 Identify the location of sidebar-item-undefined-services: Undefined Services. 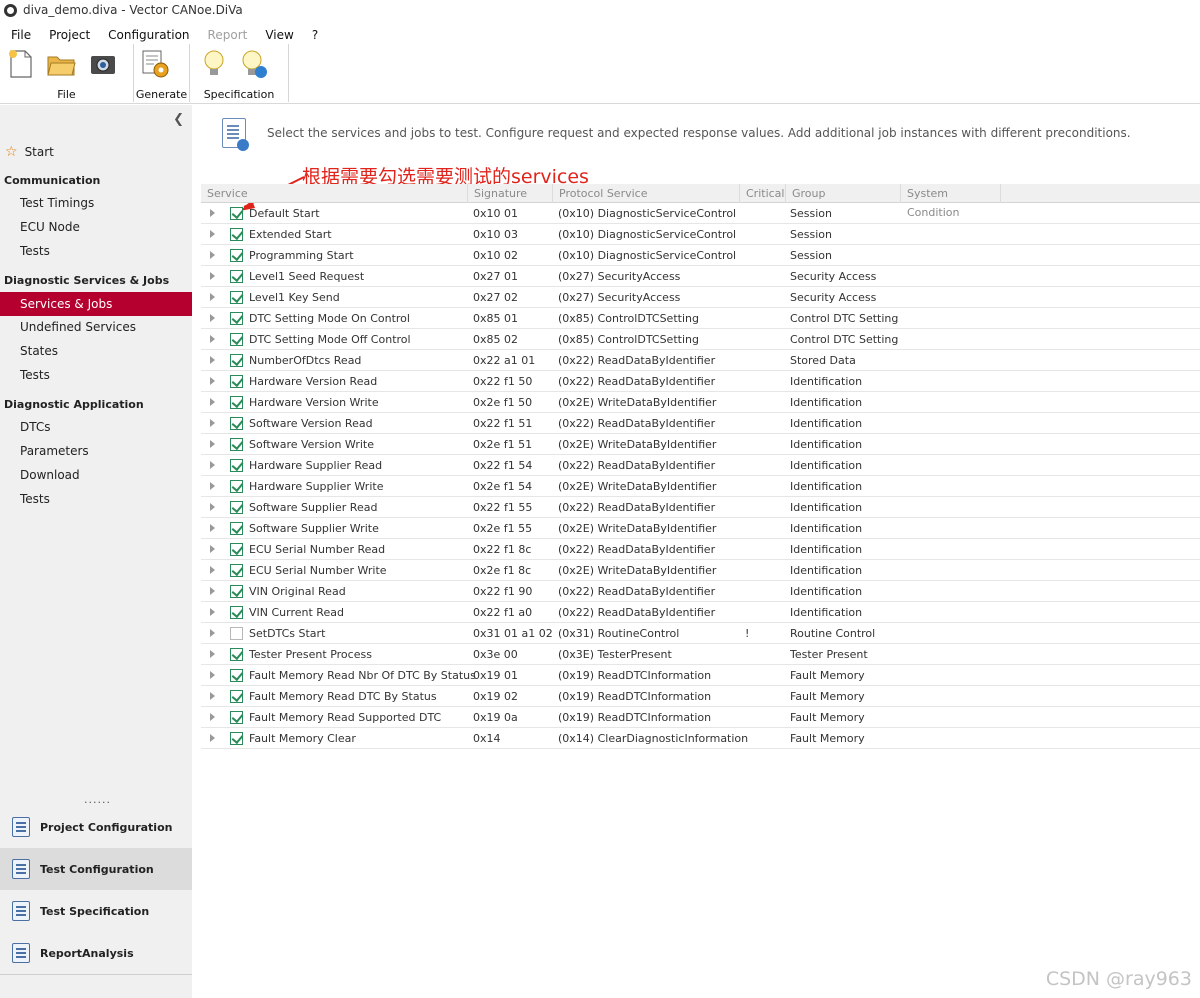
(96, 327).